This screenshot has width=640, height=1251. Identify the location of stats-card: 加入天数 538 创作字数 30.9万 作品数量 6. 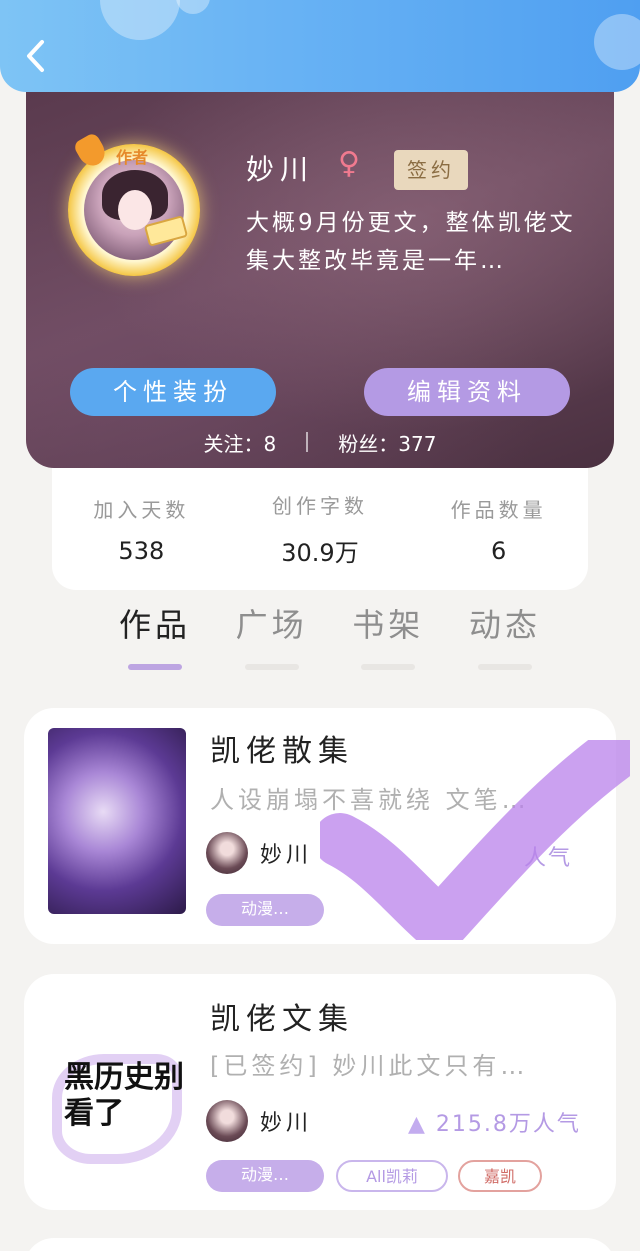
(320, 529).